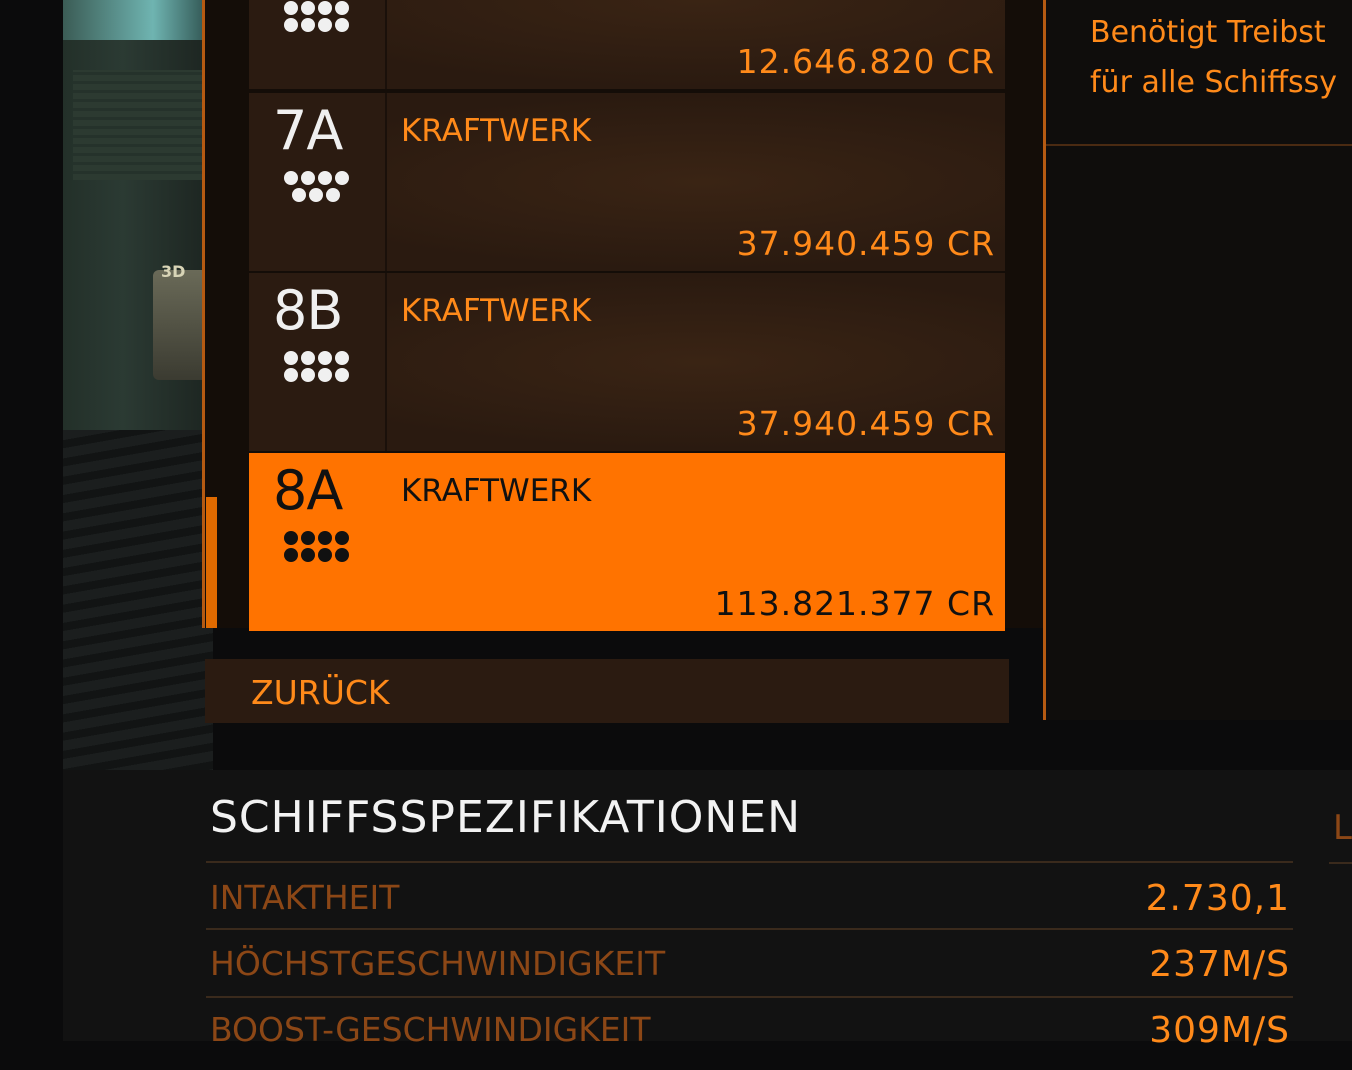 The width and height of the screenshot is (1352, 1070). I want to click on module-grade: 8A, so click(308, 490).